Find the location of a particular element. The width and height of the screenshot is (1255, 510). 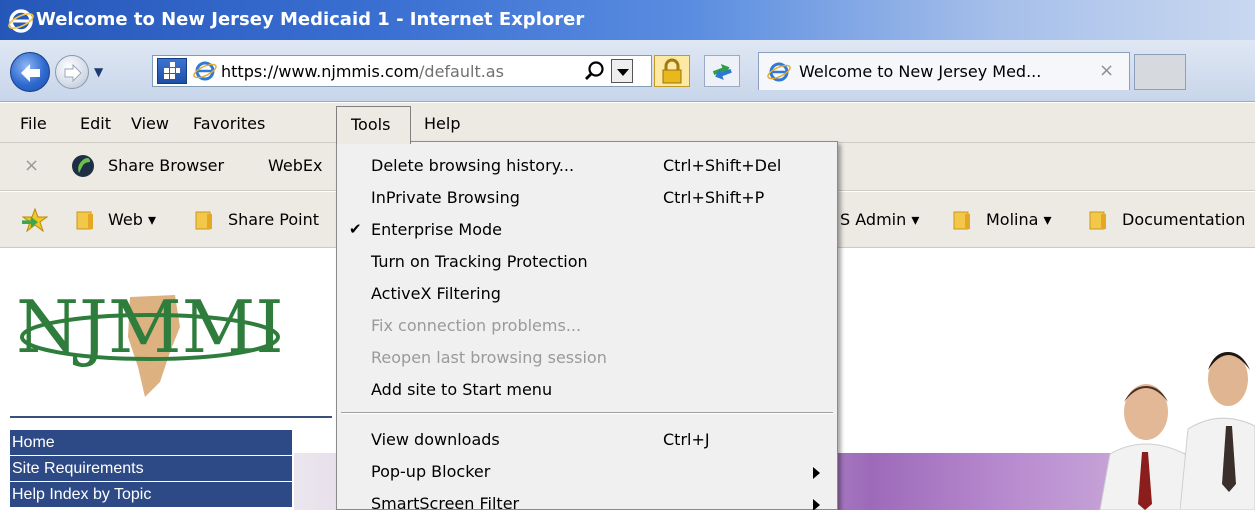

favorite-molina: Molina ▾ is located at coordinates (1019, 219).